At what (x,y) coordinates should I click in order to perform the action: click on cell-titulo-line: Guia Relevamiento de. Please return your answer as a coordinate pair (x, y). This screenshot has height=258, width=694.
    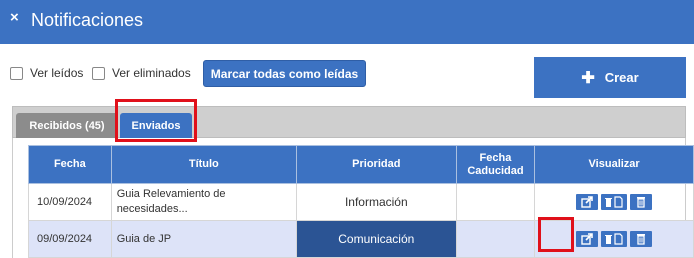
    Looking at the image, I should click on (171, 194).